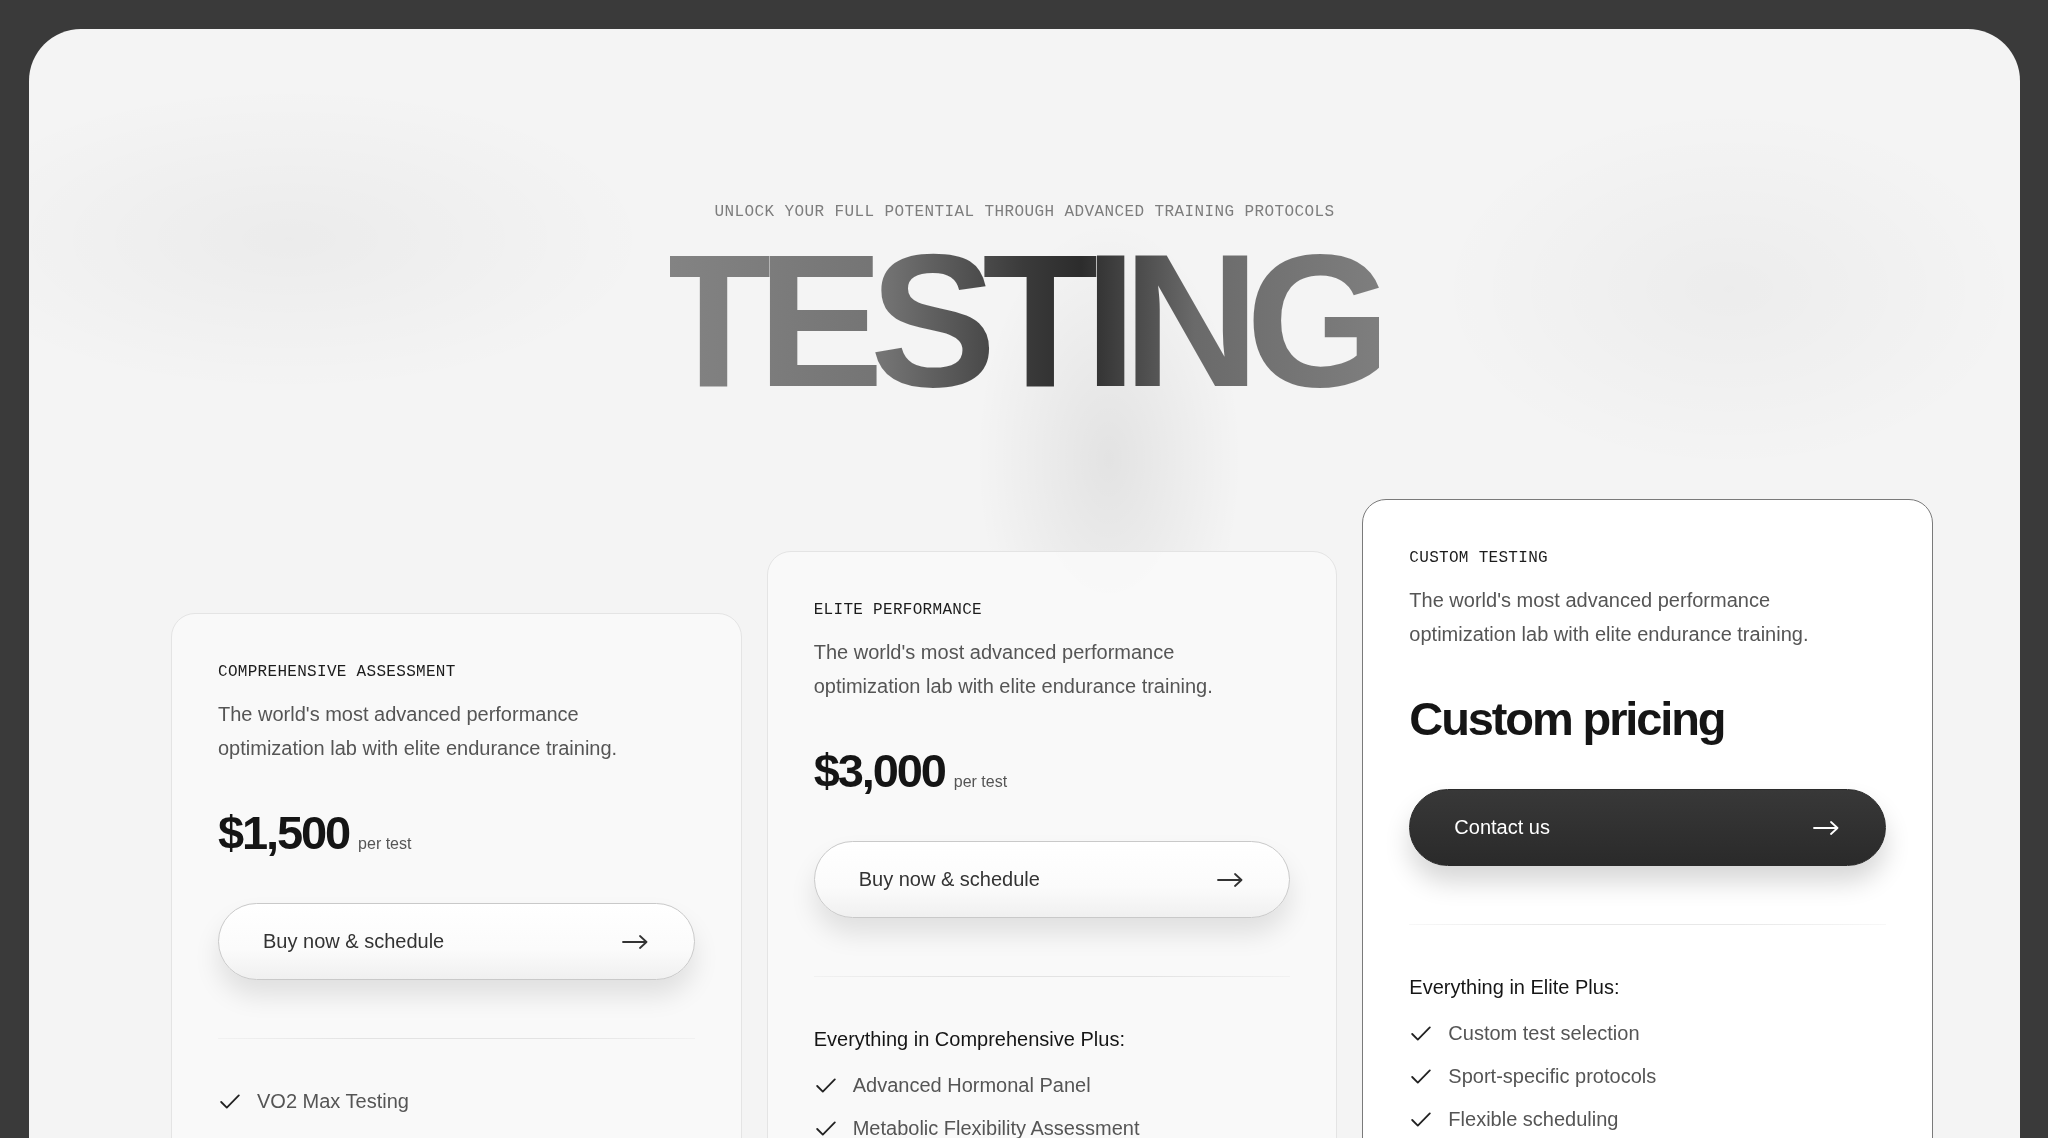 The image size is (2048, 1138). I want to click on plan-name: ELITE PERFORMANCE, so click(898, 610).